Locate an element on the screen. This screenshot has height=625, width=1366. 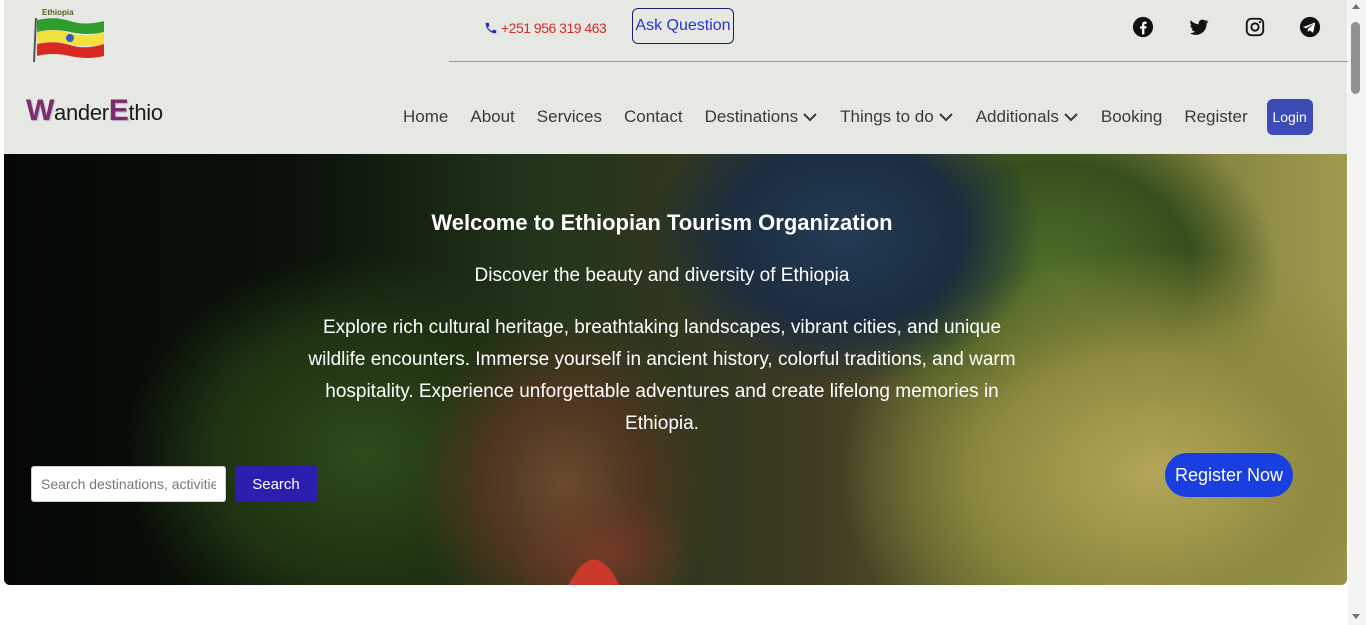
nav-item-about: About is located at coordinates (492, 117).